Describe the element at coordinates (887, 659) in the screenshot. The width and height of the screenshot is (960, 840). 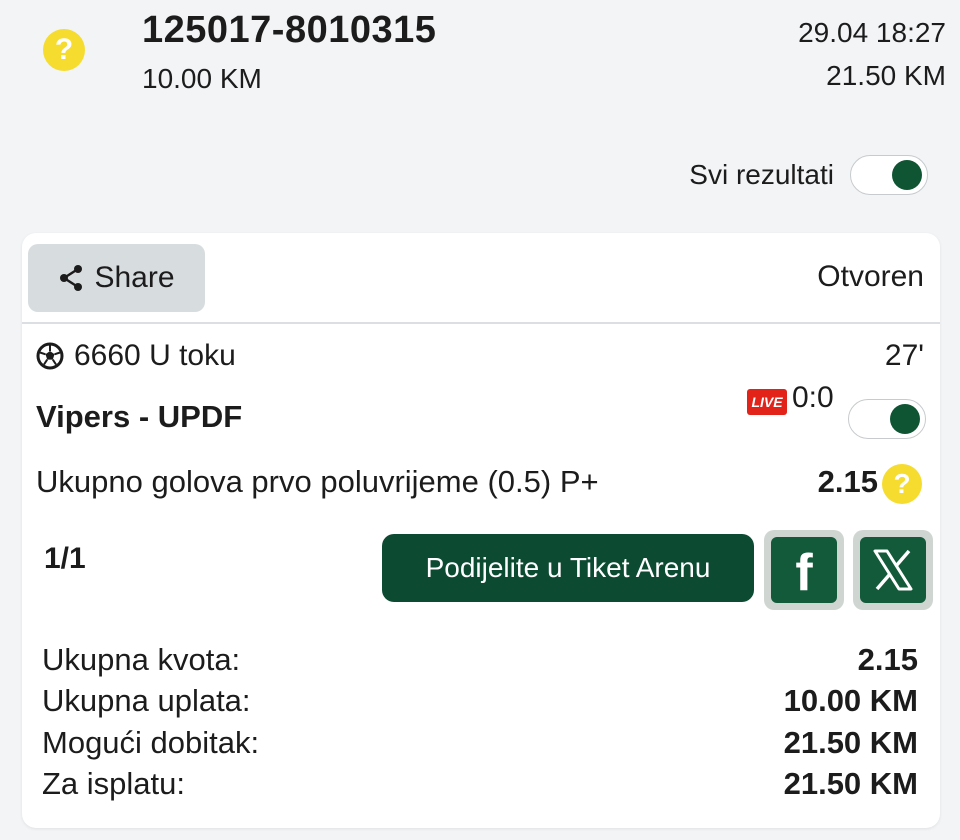
I see `summary-value-odds: 2.15` at that location.